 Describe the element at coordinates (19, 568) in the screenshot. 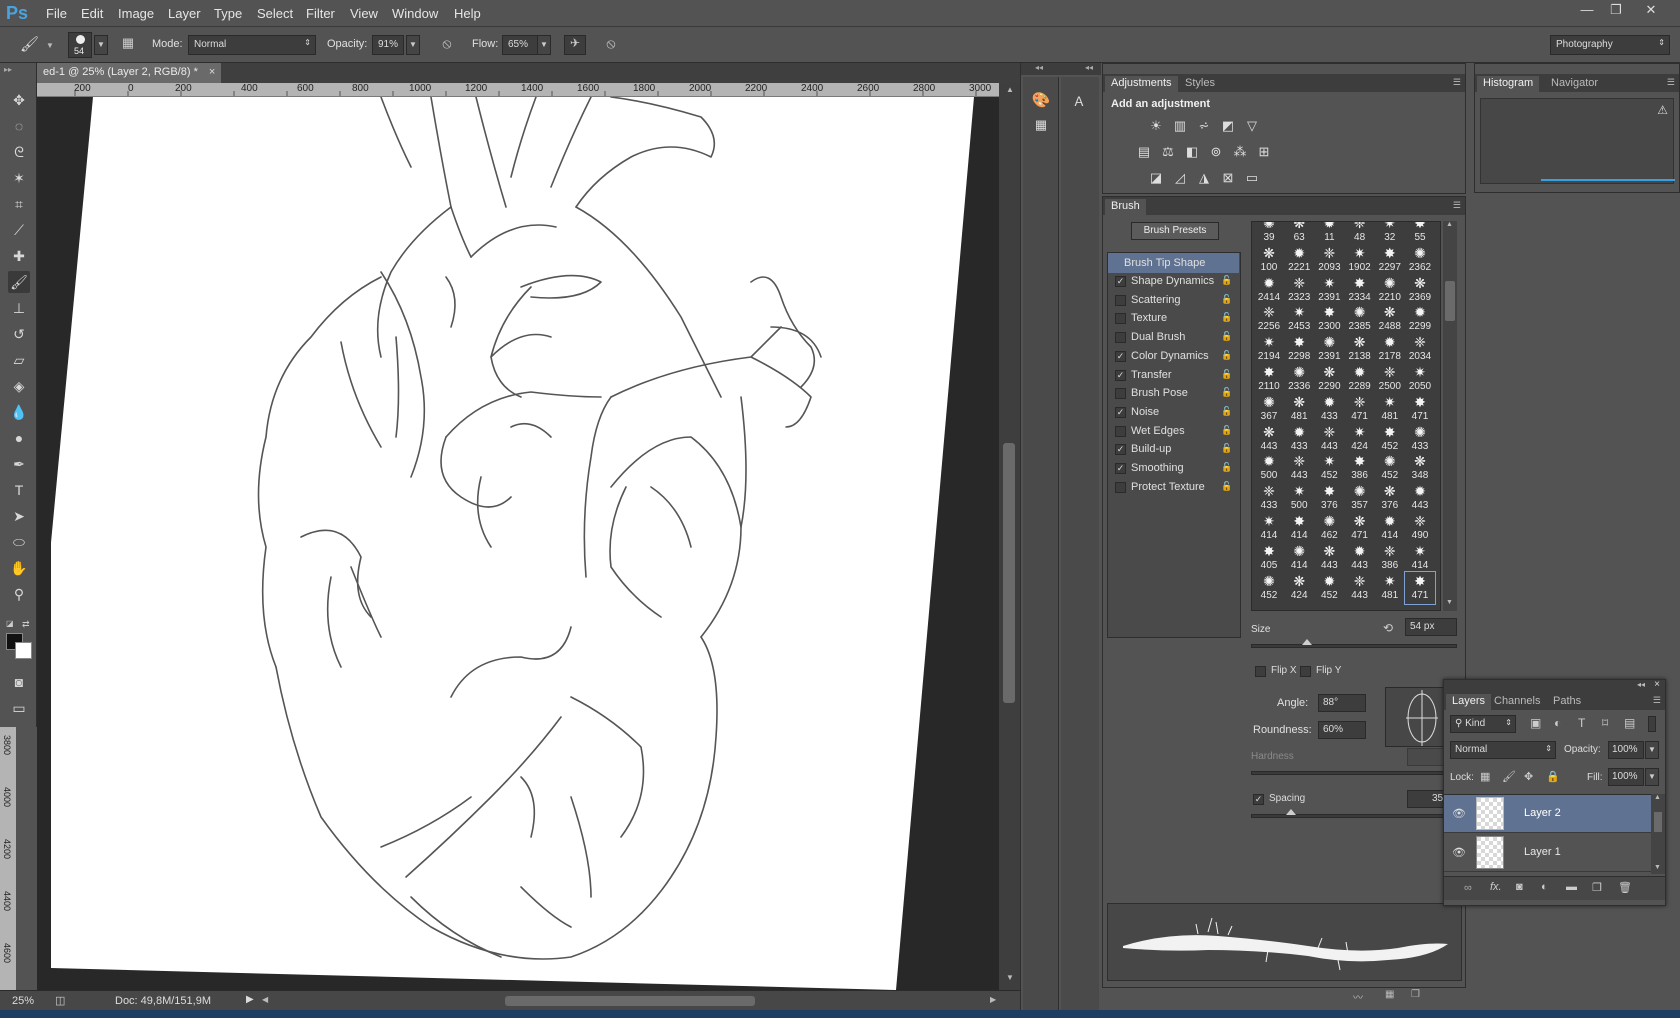

I see `hand-tool-icon: ✋` at that location.